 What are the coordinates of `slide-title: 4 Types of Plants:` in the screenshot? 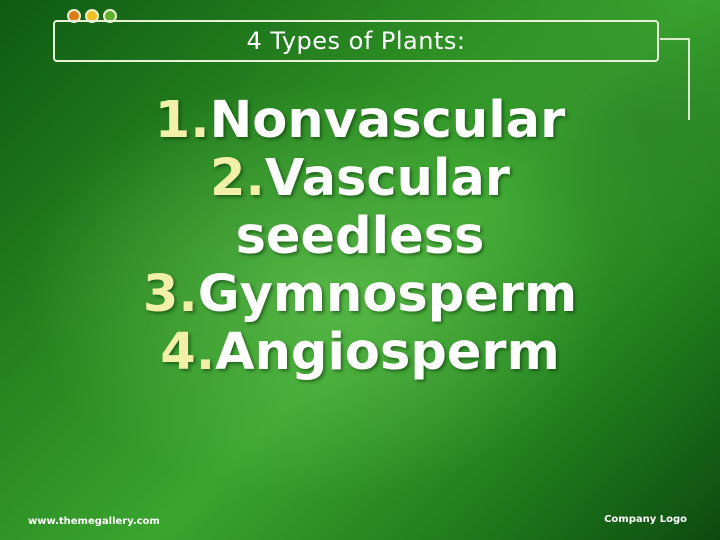 It's located at (356, 41).